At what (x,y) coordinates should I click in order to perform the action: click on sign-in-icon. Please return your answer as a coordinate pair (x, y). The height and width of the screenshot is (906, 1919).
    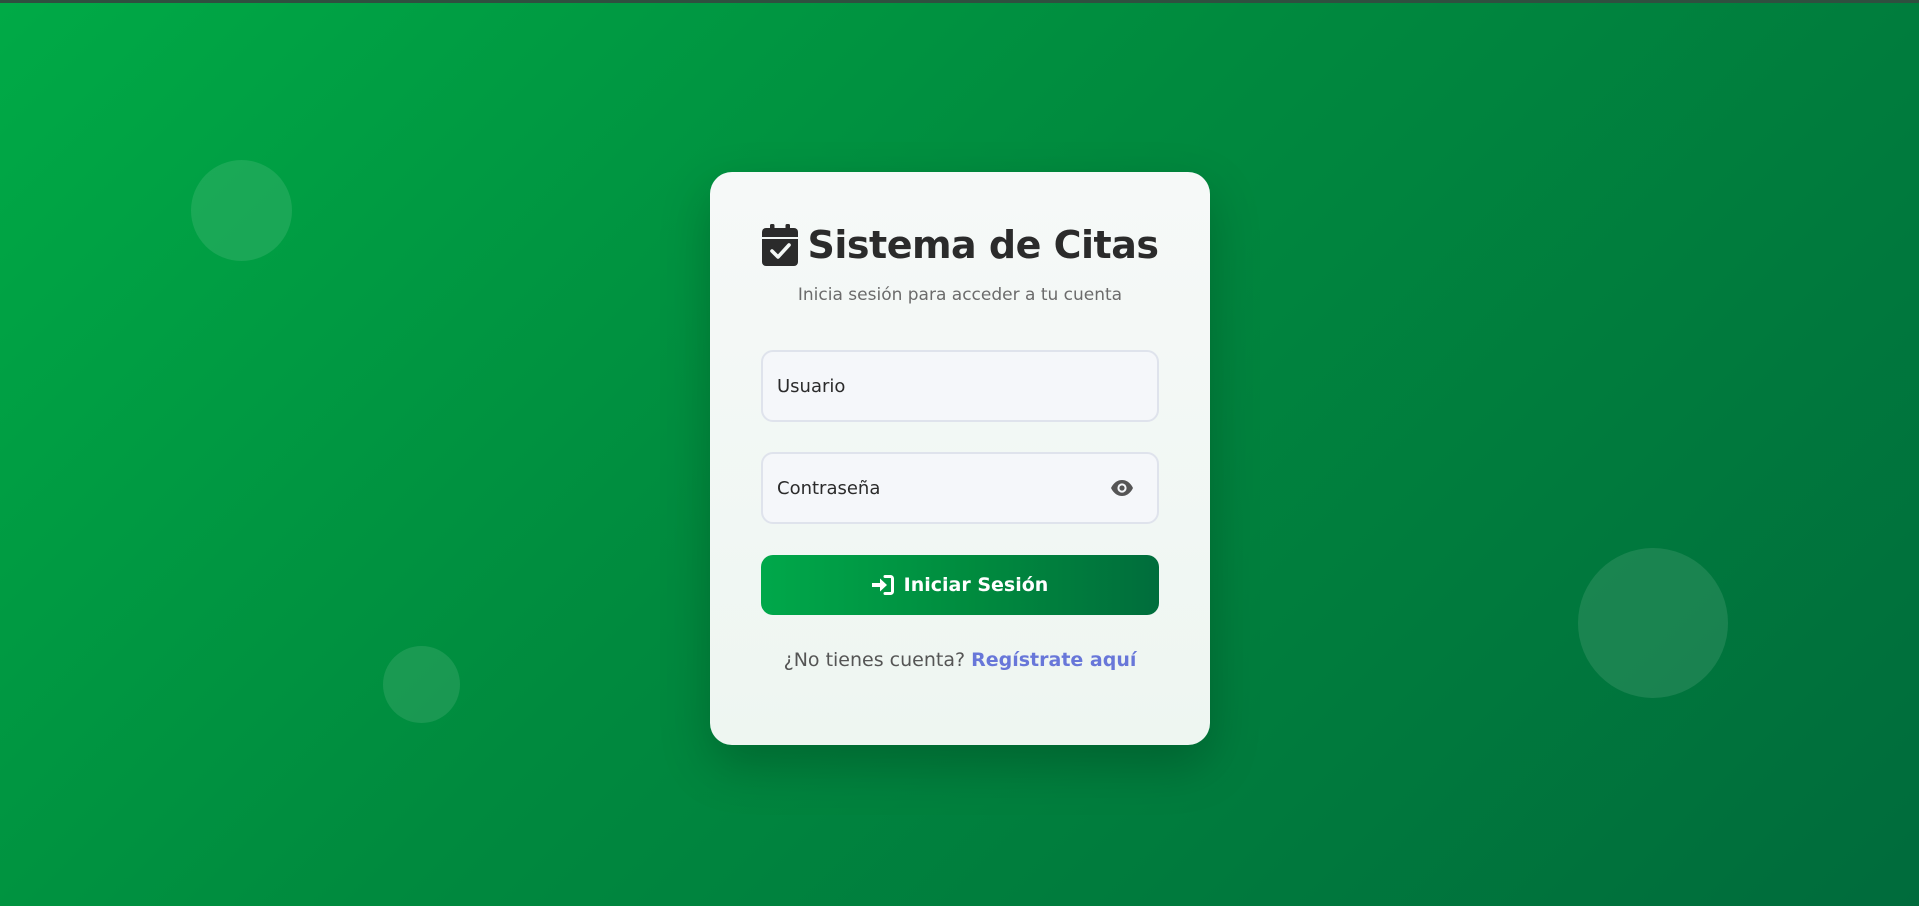
    Looking at the image, I should click on (882, 585).